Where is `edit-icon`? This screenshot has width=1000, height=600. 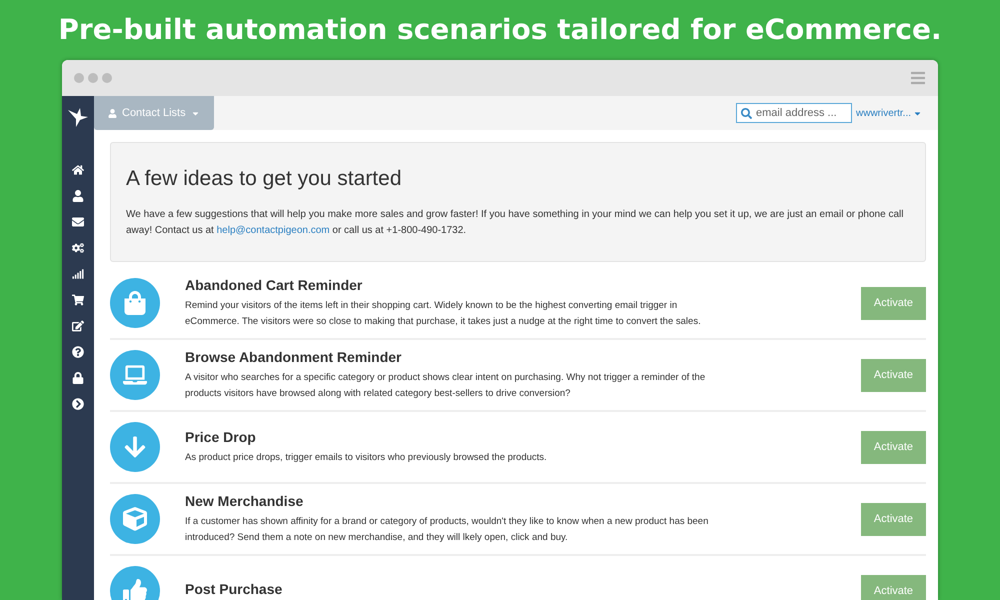
edit-icon is located at coordinates (78, 326).